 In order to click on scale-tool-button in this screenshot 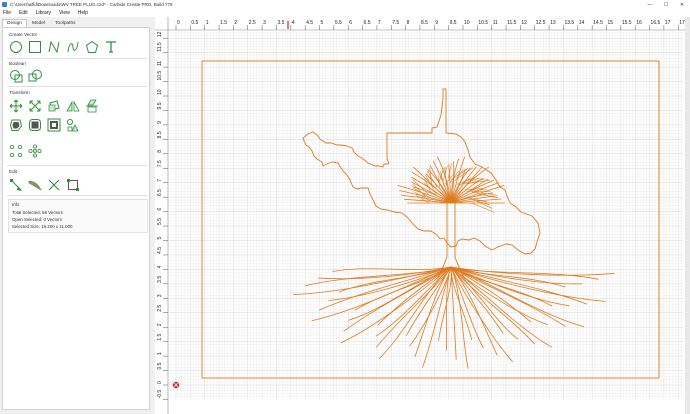, I will do `click(35, 106)`.